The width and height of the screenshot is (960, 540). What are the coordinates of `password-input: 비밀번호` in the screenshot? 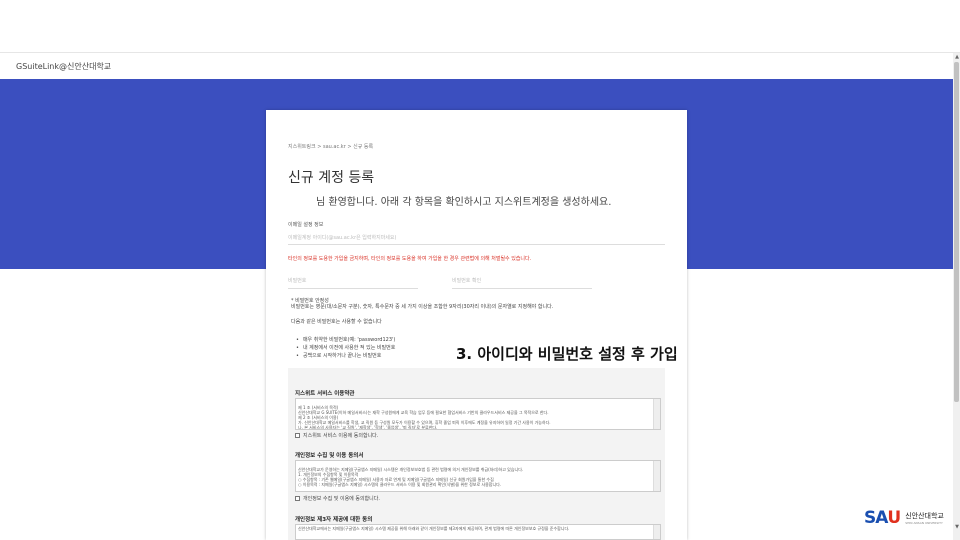 It's located at (353, 283).